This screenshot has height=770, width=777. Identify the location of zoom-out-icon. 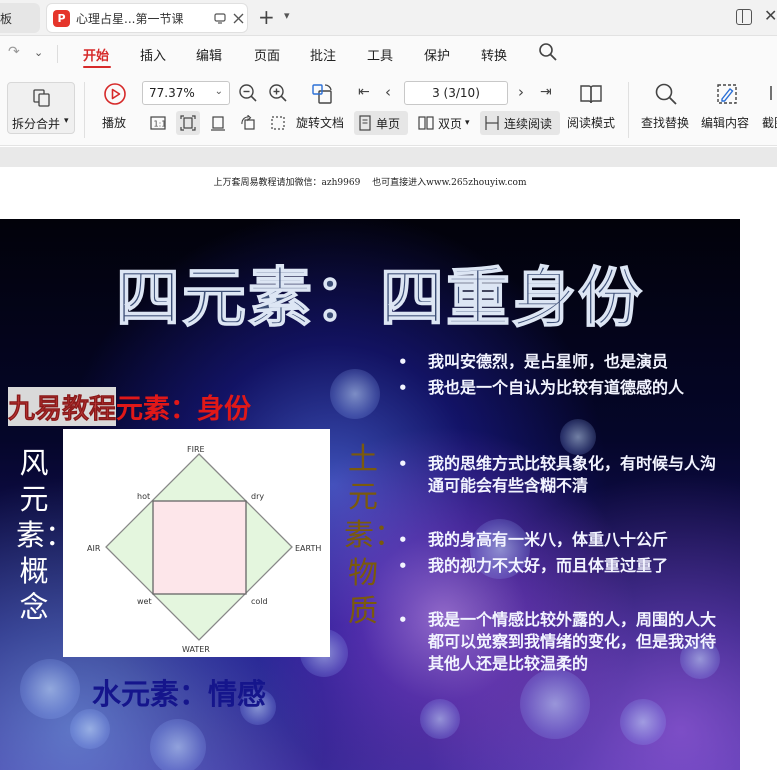
(248, 93).